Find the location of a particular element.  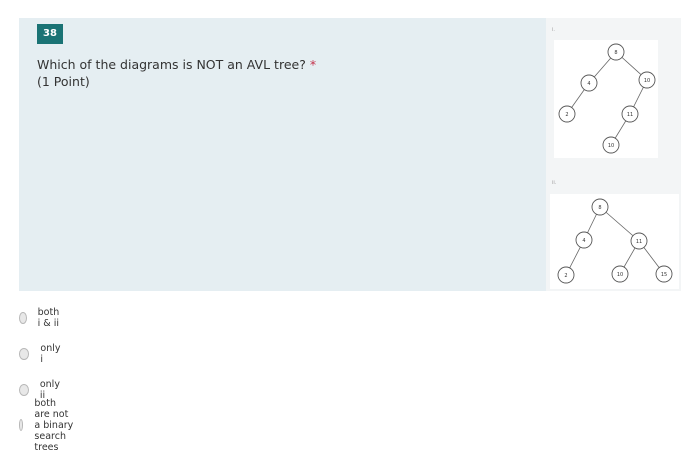

required-mark: * is located at coordinates (313, 64).